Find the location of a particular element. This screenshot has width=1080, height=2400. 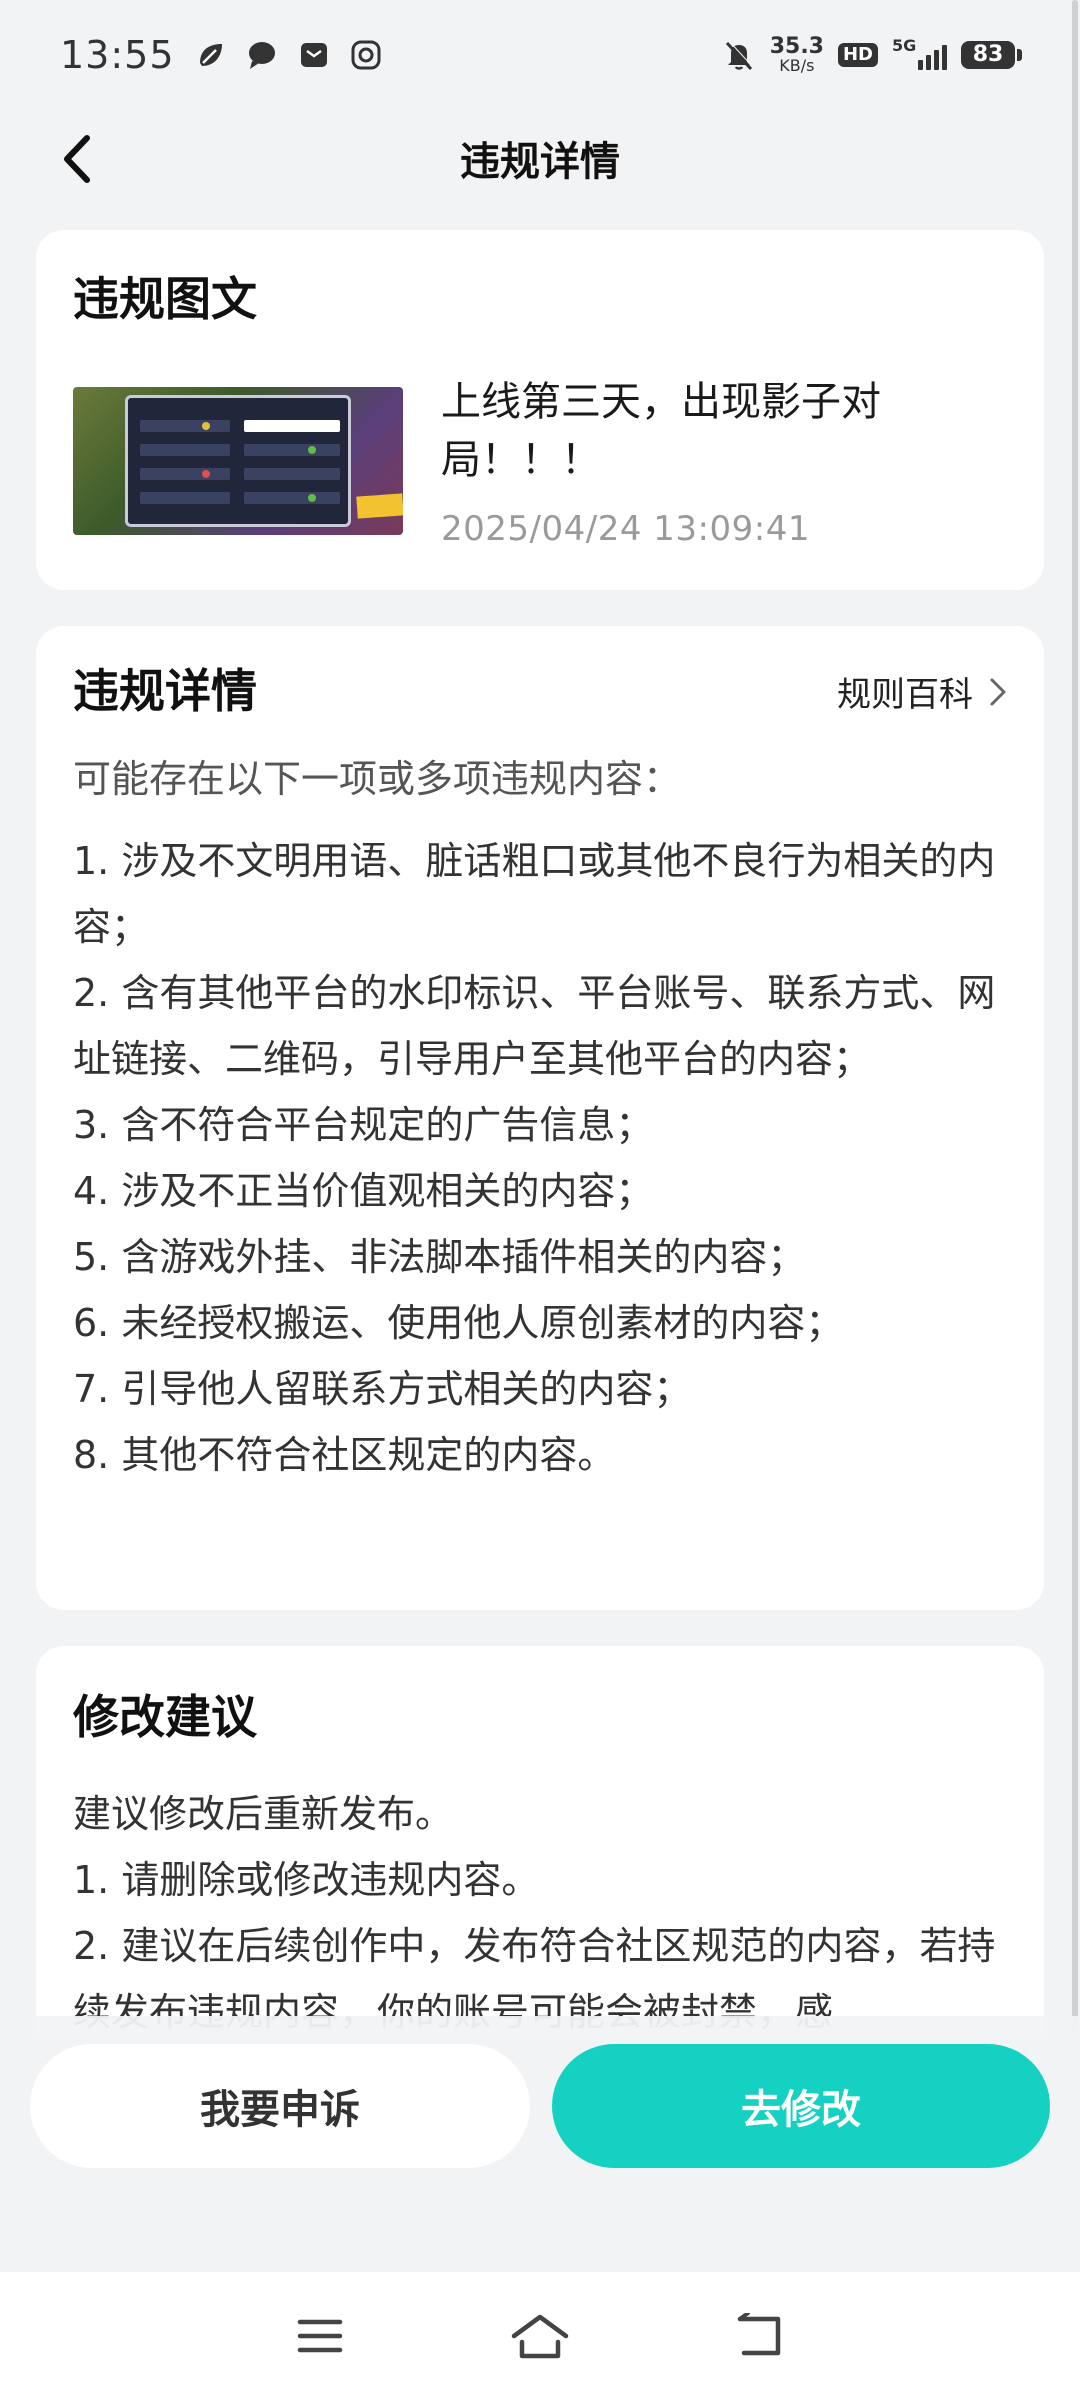

scrollbar is located at coordinates (1075, 1060).